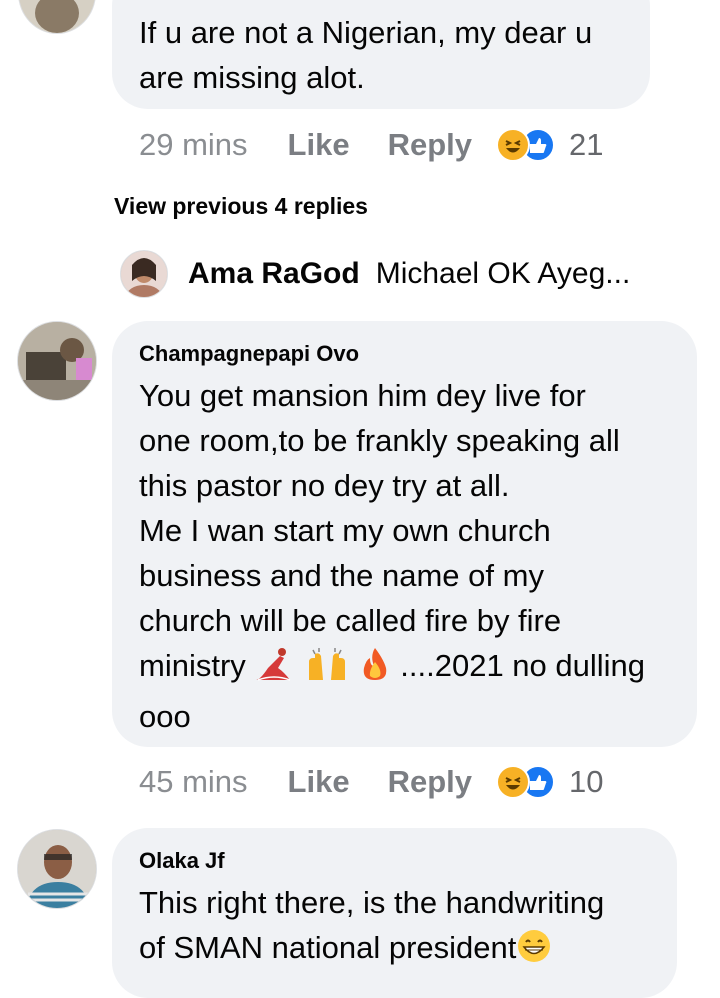 This screenshot has height=998, width=720. I want to click on comment-text-fragment: ministry, so click(192, 665).